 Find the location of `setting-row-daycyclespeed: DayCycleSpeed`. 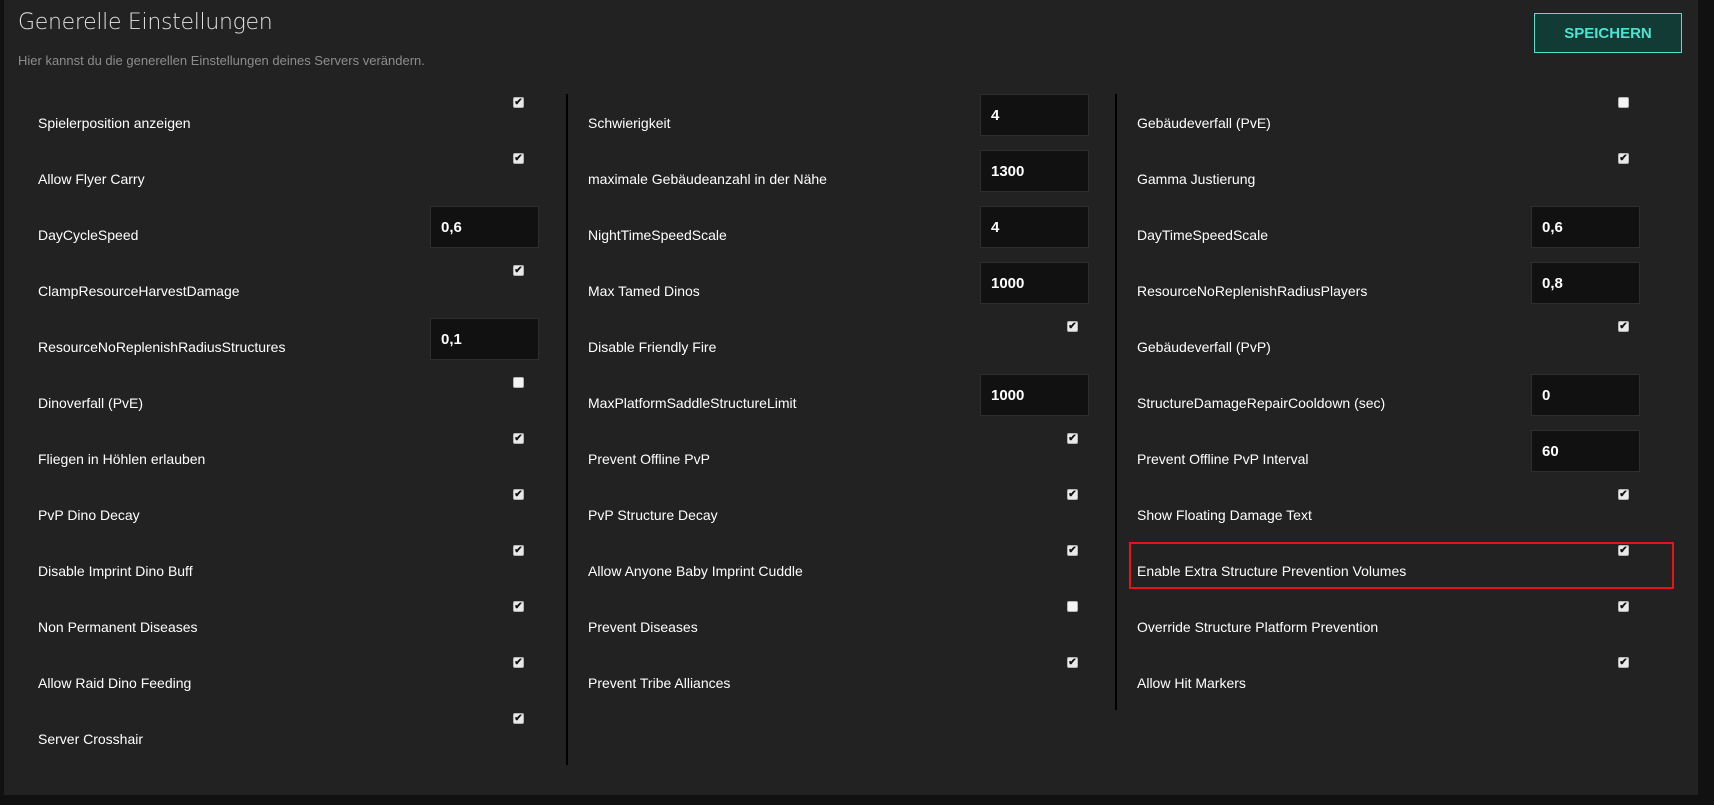

setting-row-daycyclespeed: DayCycleSpeed is located at coordinates (288, 230).